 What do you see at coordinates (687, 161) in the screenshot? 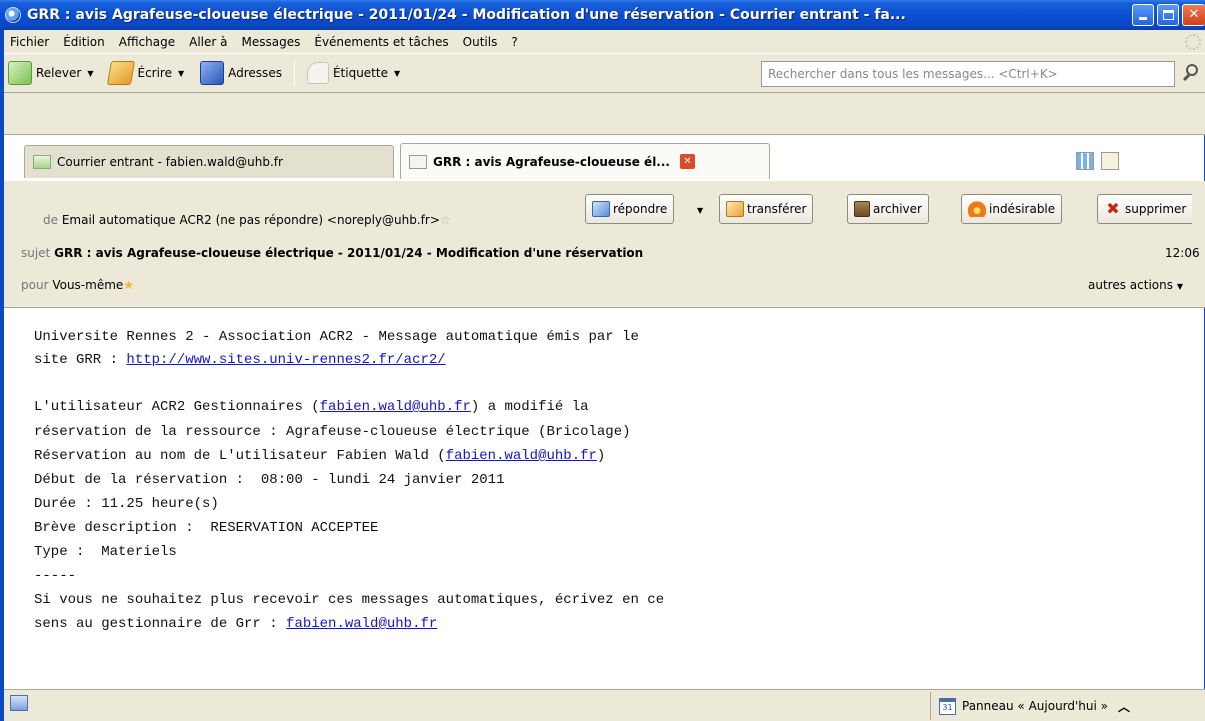
I see `close-tab-icon: ✕` at bounding box center [687, 161].